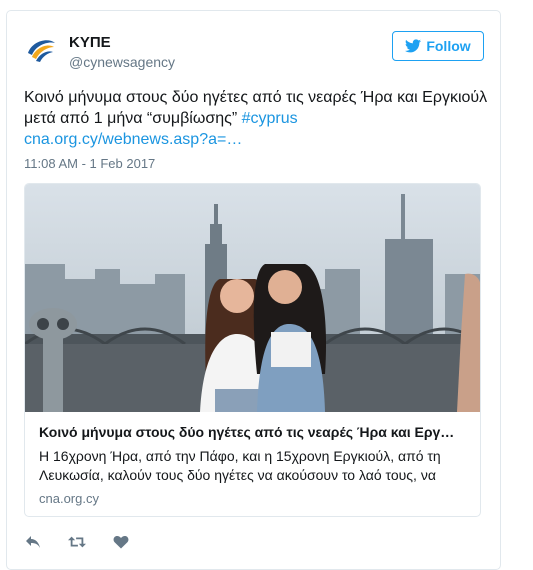 This screenshot has width=533, height=570. I want to click on tweet-actions, so click(77, 542).